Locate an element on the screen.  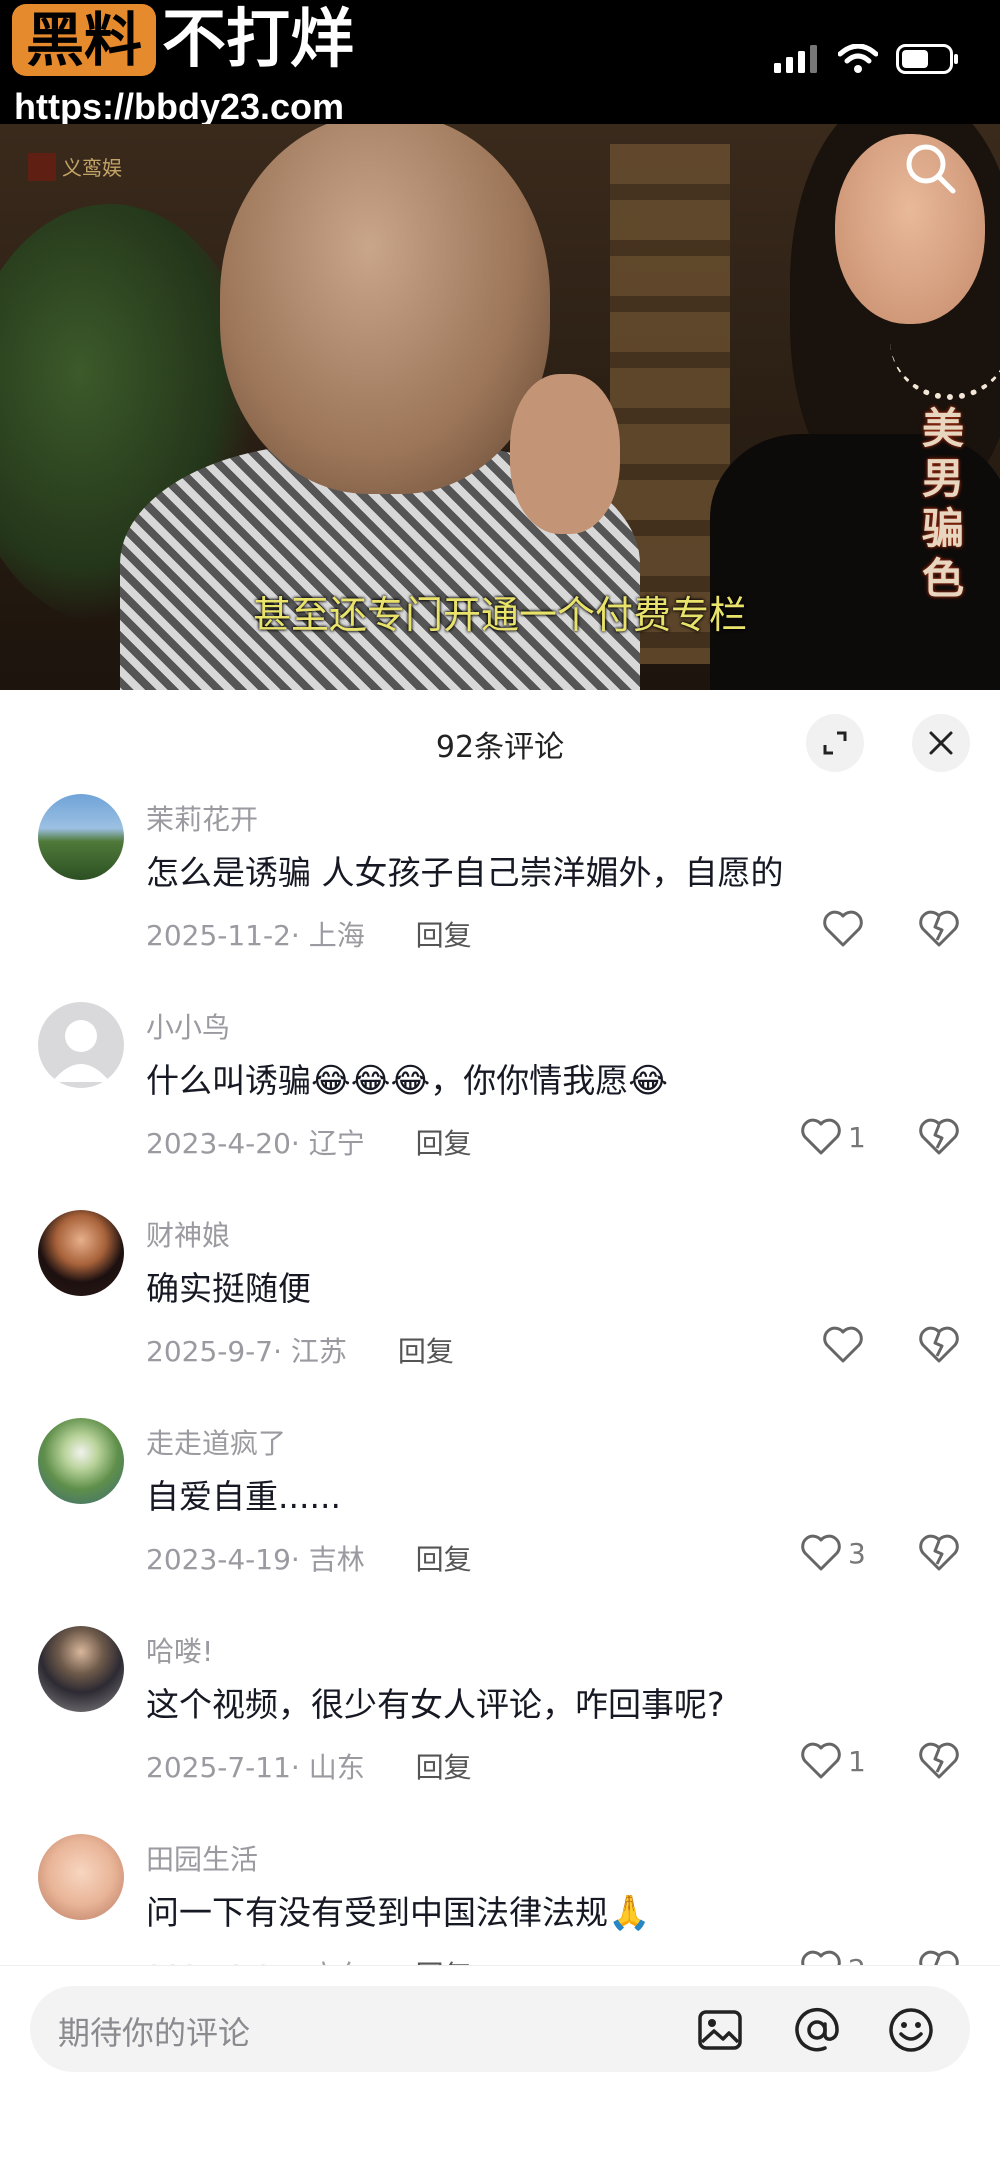
expand-icon is located at coordinates (835, 743).